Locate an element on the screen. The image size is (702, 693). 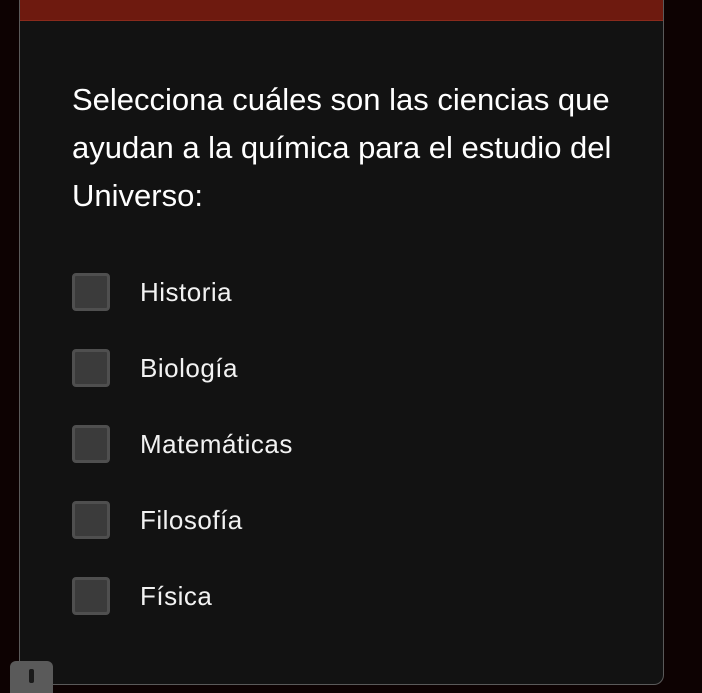
option-fisica: Física is located at coordinates (352, 596).